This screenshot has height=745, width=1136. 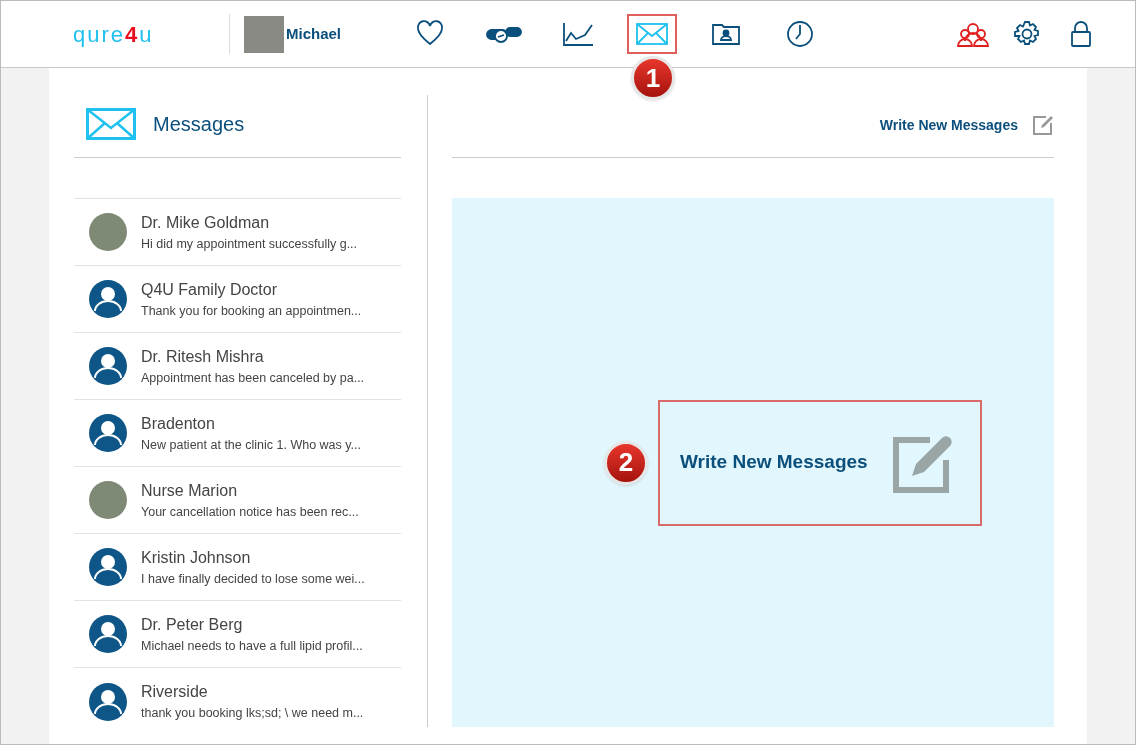 I want to click on callout-number: 2, so click(x=626, y=462).